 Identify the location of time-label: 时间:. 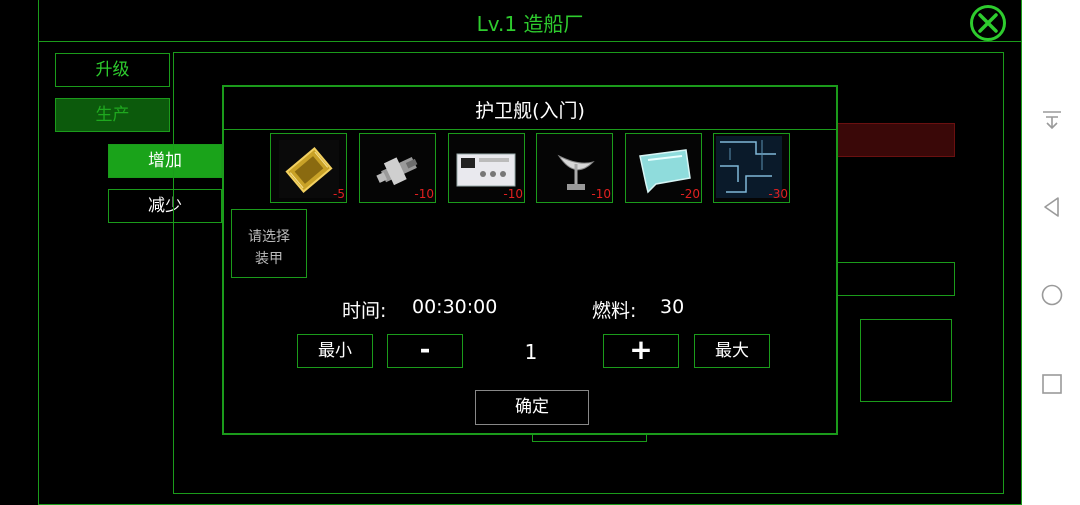
(364, 311).